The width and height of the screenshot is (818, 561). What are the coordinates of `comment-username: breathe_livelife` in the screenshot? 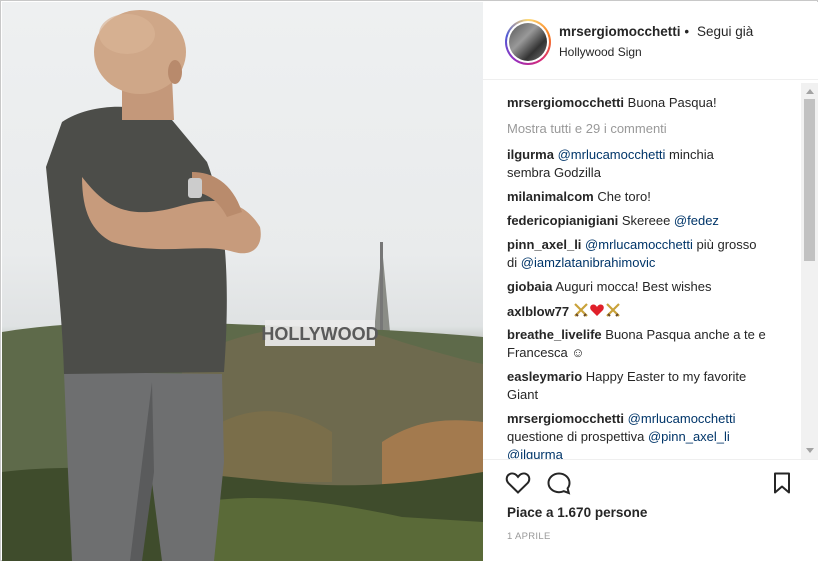 It's located at (554, 334).